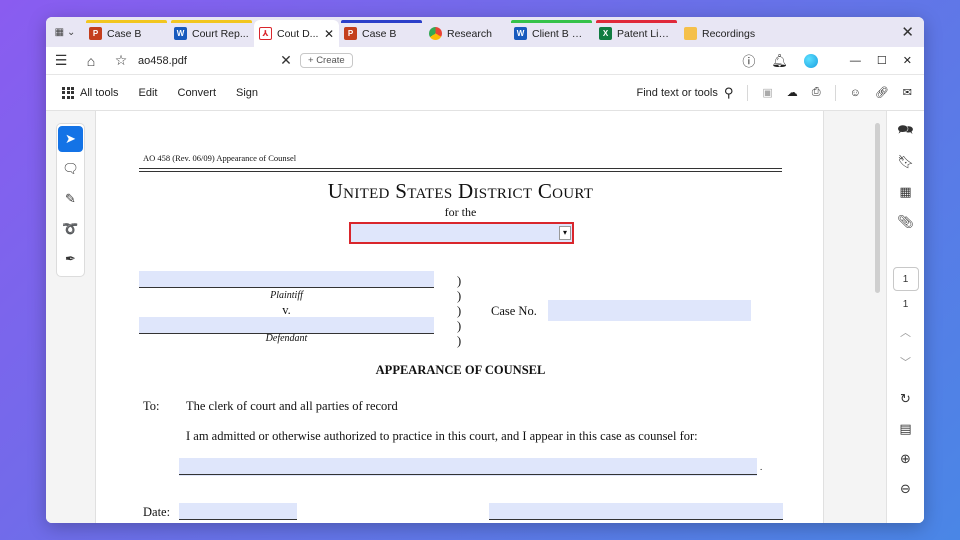 This screenshot has height=540, width=960. What do you see at coordinates (70, 229) in the screenshot?
I see `lasso-draw-icon: ➰` at bounding box center [70, 229].